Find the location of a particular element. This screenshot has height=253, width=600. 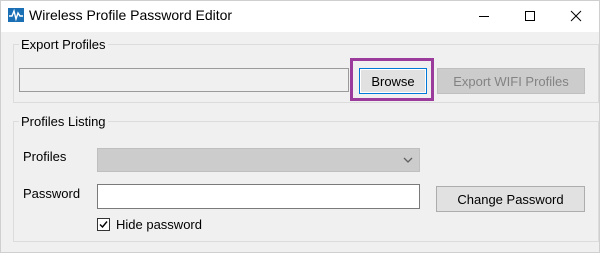

export-wifi-profiles-button: Export WIFI Profiles is located at coordinates (511, 81).